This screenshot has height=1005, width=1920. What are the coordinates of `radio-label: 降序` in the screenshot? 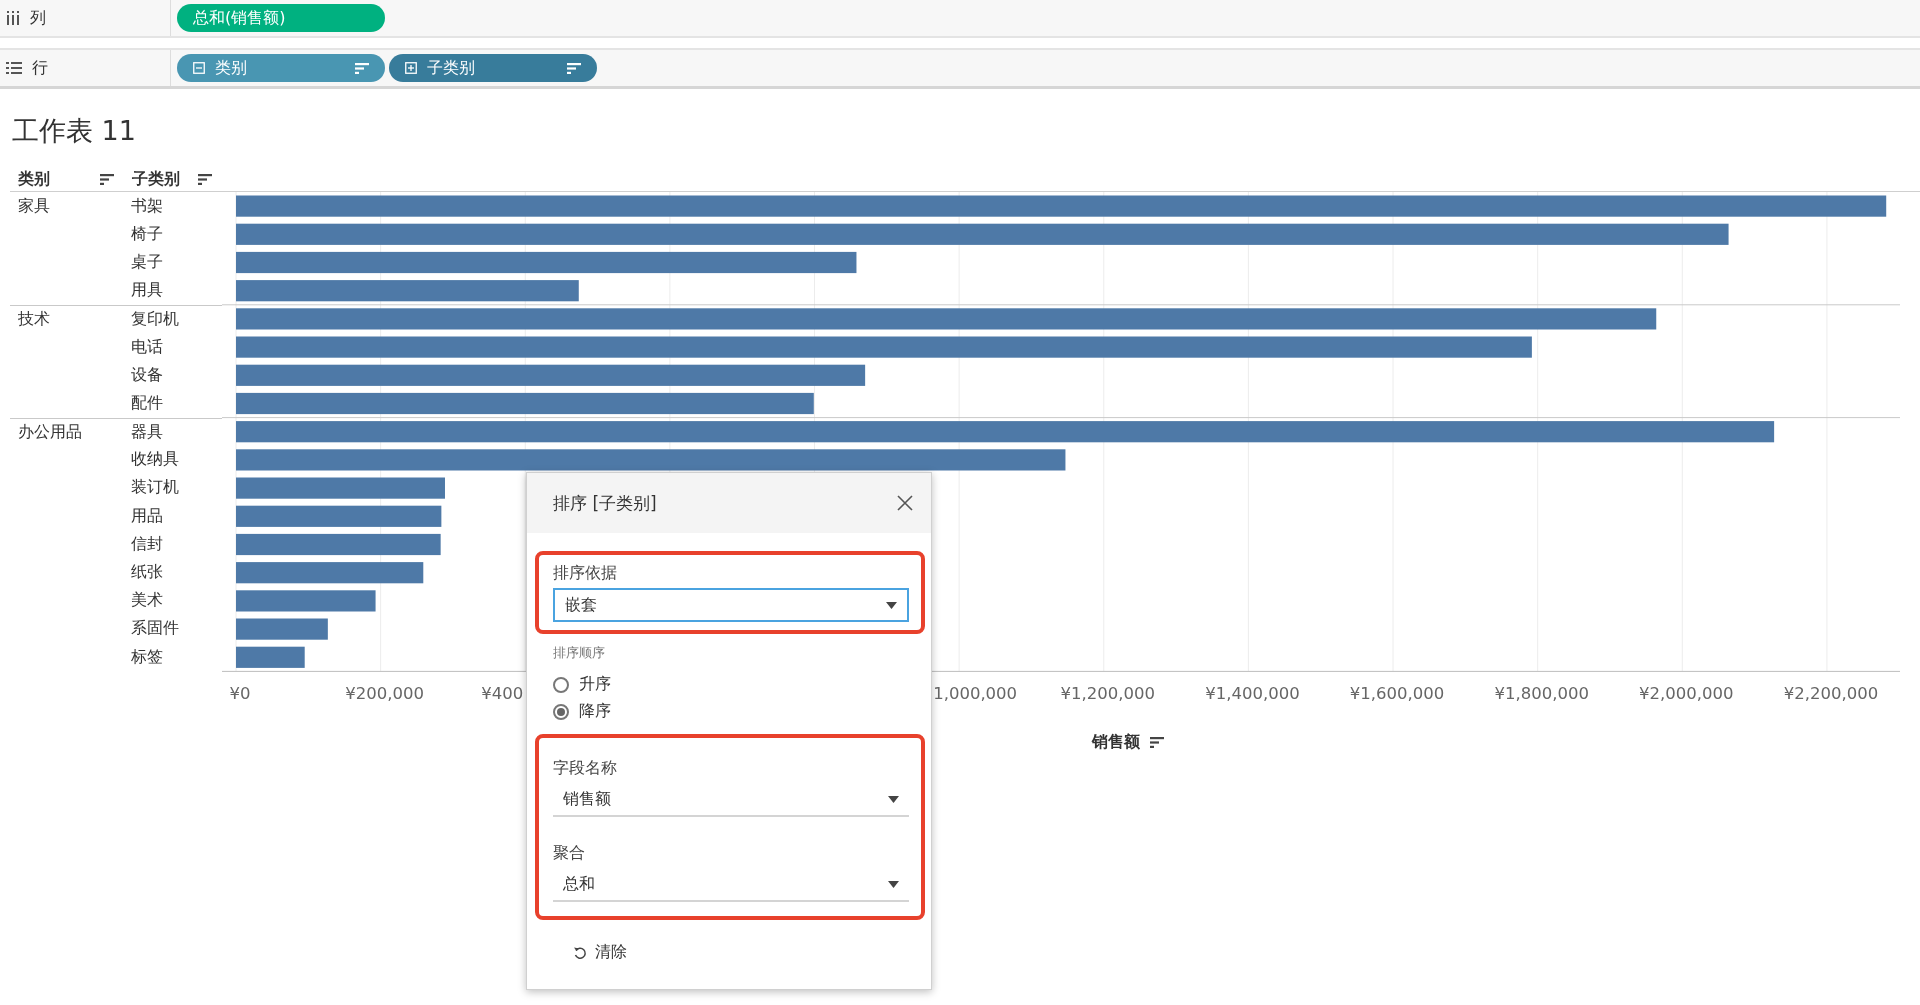 It's located at (595, 711).